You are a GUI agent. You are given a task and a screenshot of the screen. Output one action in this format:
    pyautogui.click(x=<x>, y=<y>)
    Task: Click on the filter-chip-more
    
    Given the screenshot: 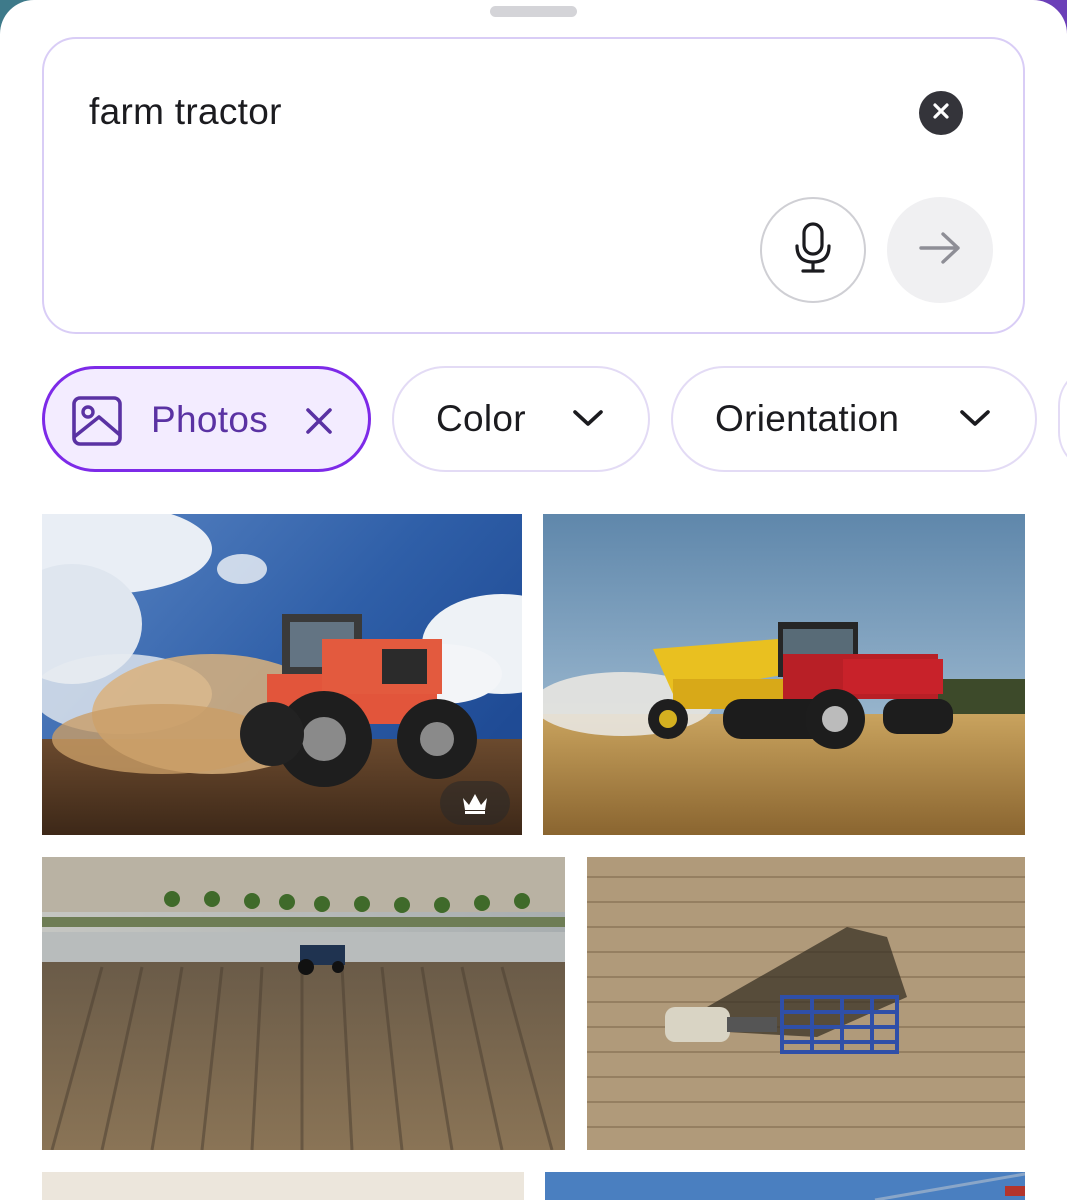 What is the action you would take?
    pyautogui.click(x=1062, y=419)
    